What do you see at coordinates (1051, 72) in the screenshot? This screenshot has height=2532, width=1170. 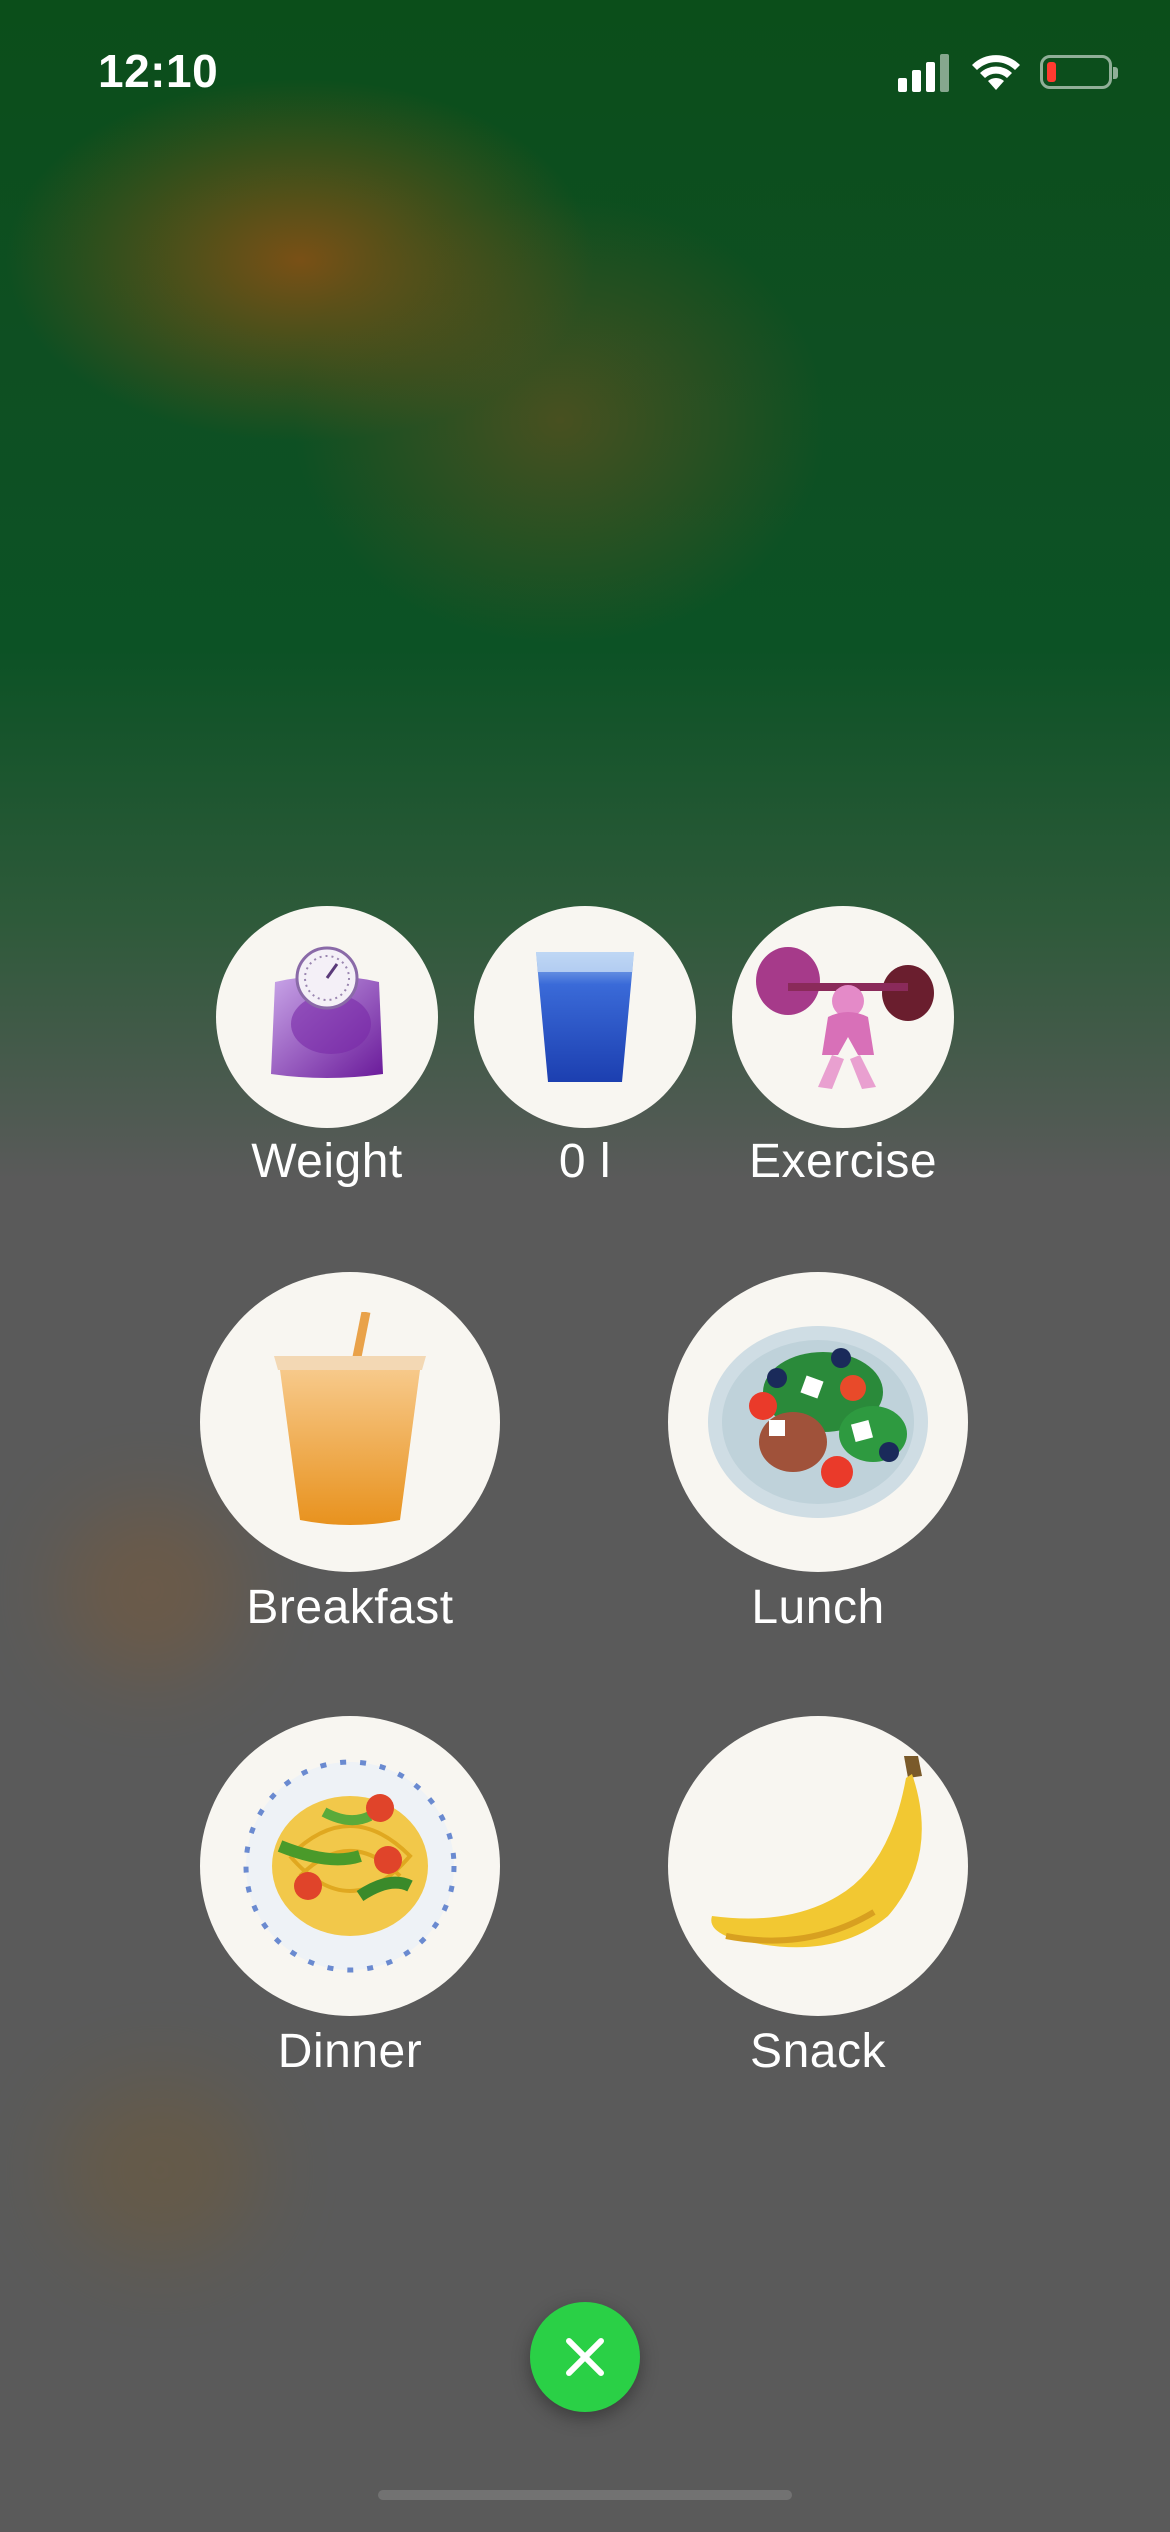 I see `battery-level` at bounding box center [1051, 72].